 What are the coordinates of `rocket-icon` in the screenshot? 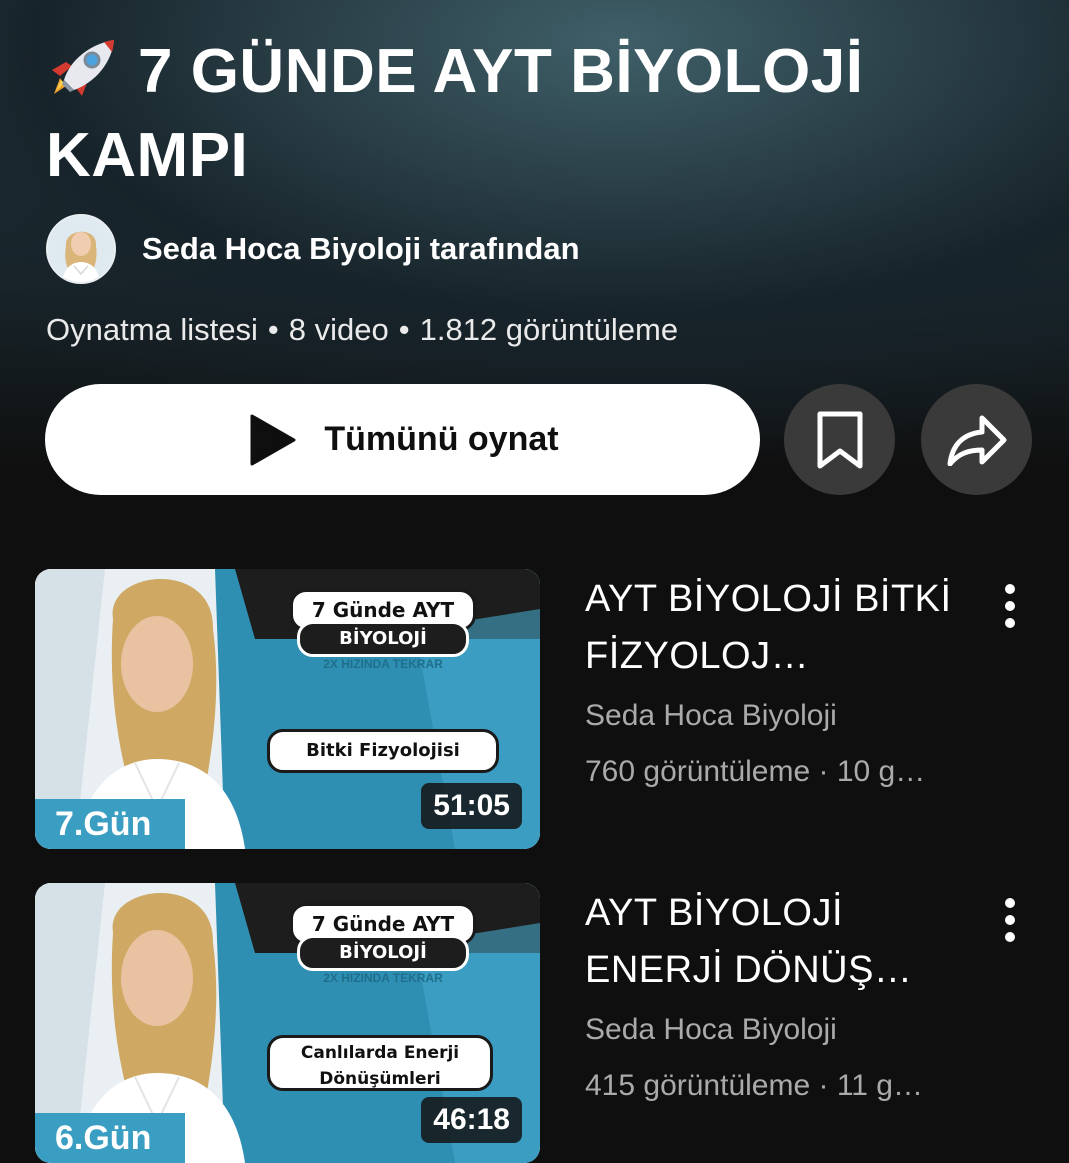 It's located at (83, 68).